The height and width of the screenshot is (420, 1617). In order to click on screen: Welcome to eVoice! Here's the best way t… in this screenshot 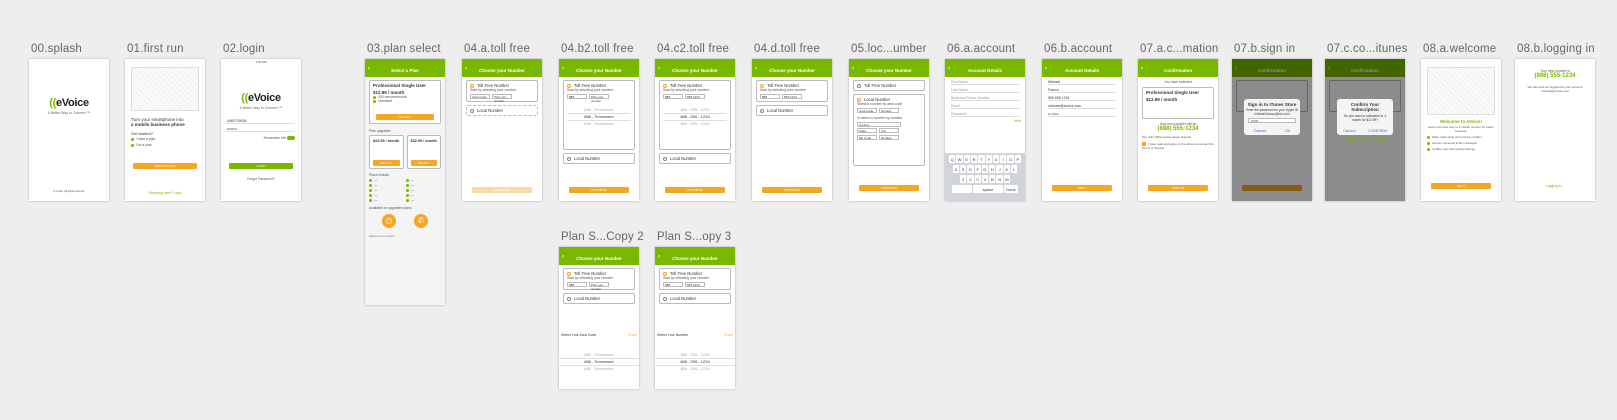, I will do `click(1461, 130)`.